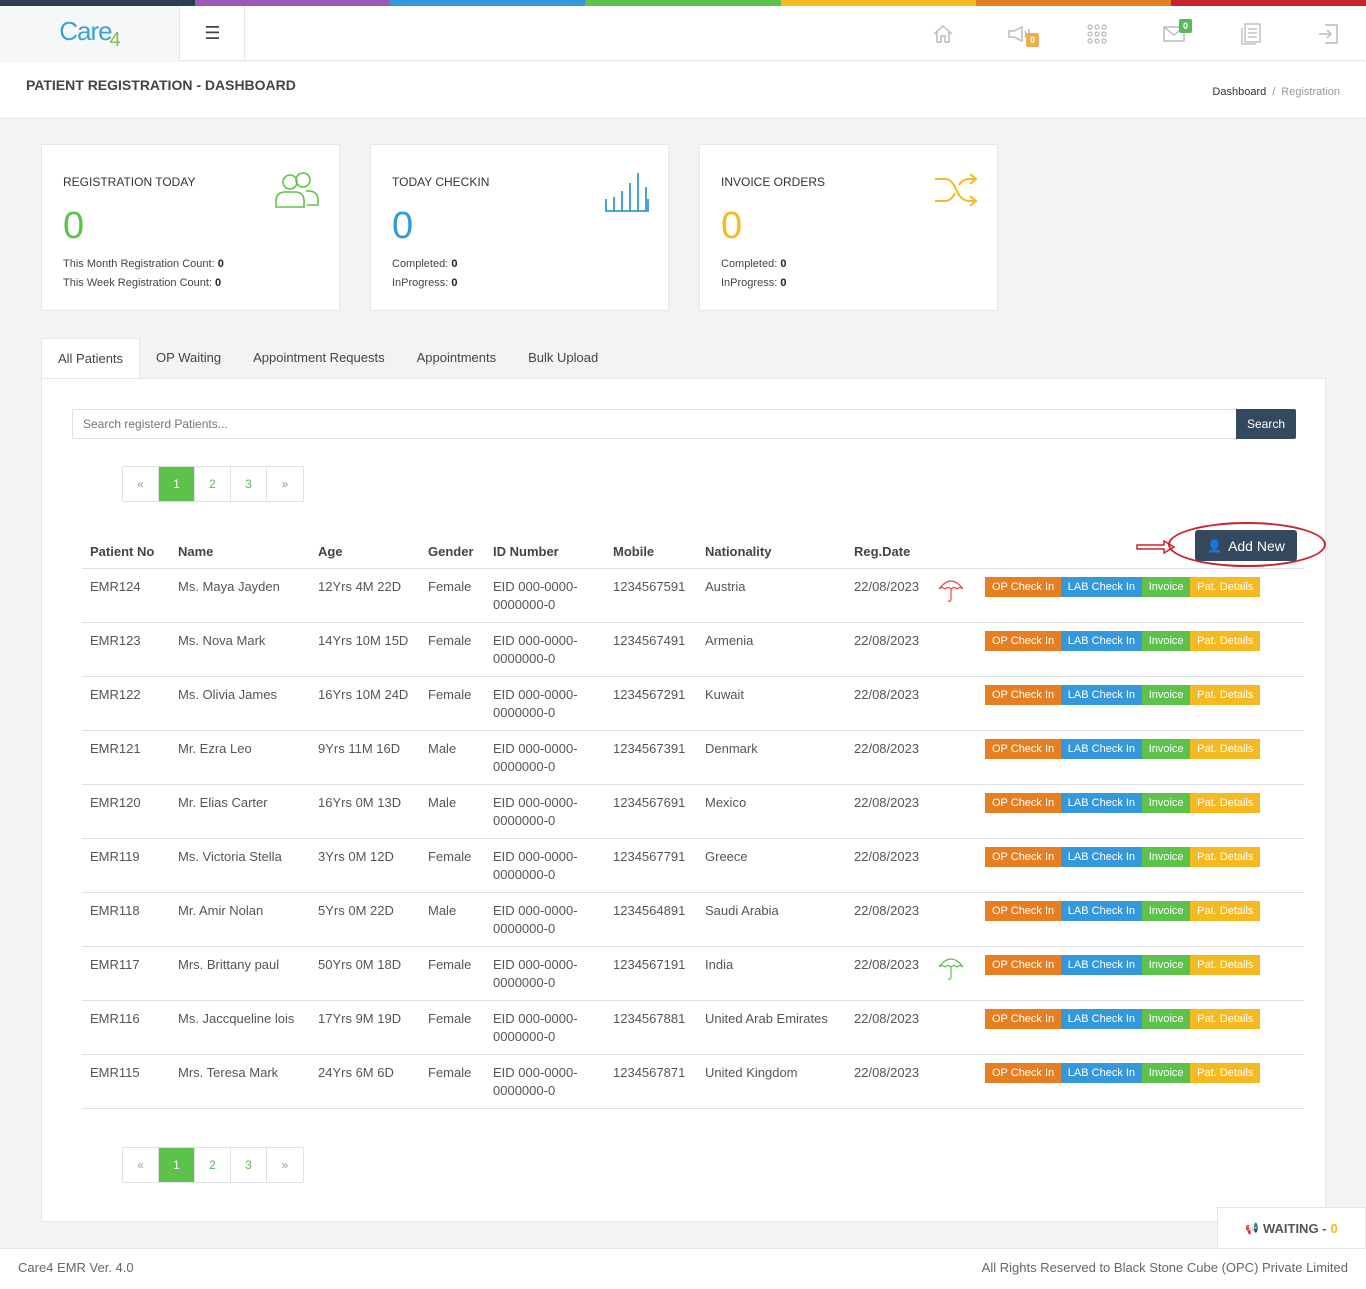  Describe the element at coordinates (126, 595) in the screenshot. I see `cell-patient-no: EMR124` at that location.